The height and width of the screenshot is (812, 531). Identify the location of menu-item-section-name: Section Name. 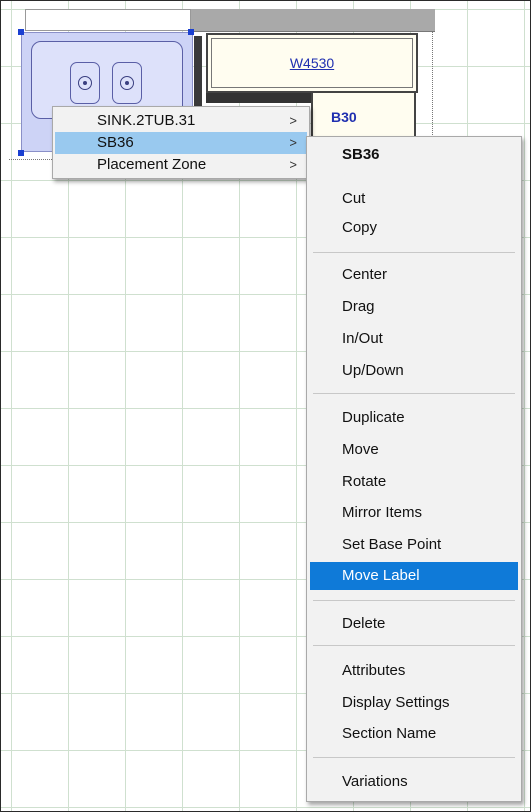
(414, 734).